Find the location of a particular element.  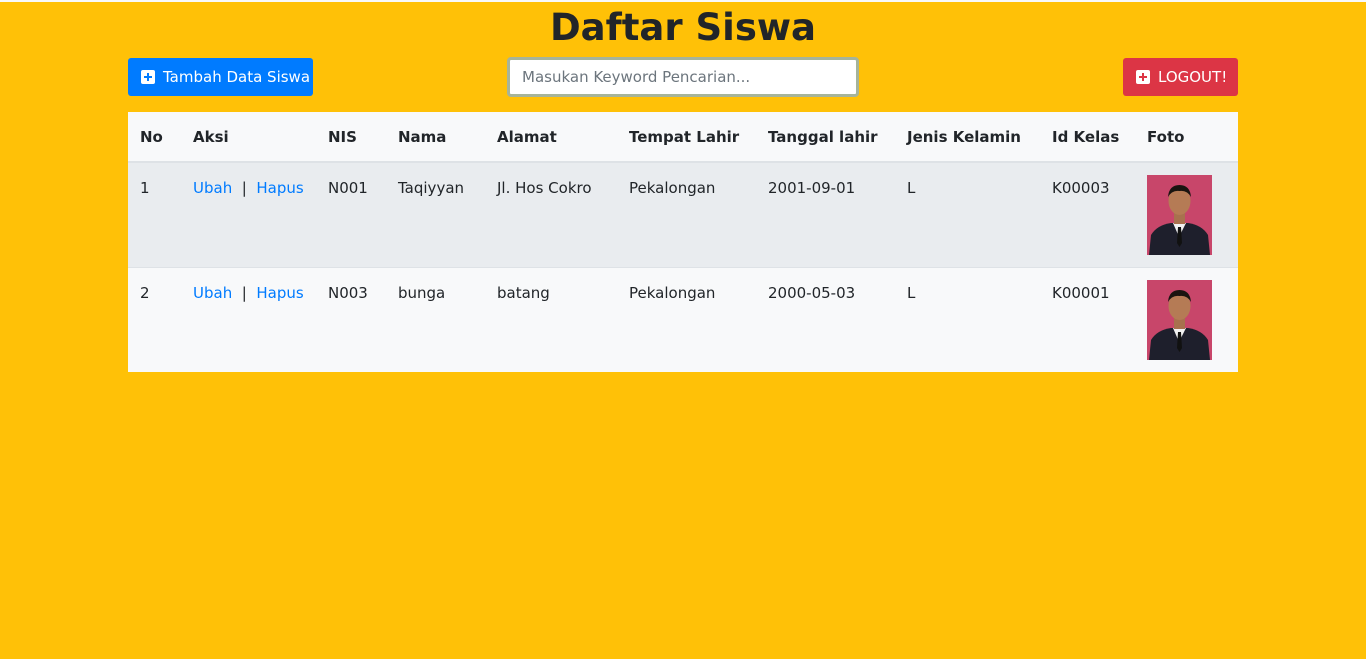

cell-alamat: batang is located at coordinates (551, 319).